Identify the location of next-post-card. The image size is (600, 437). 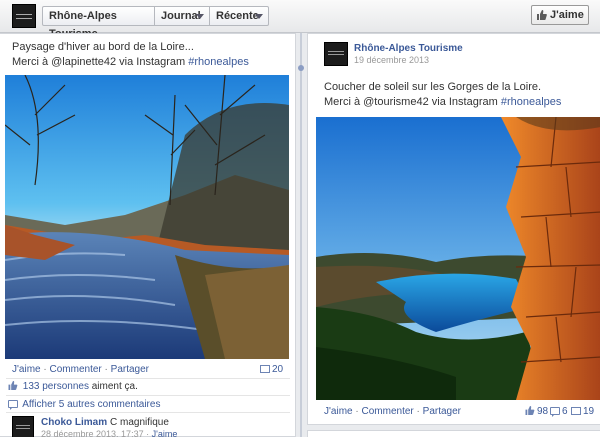
(453, 433).